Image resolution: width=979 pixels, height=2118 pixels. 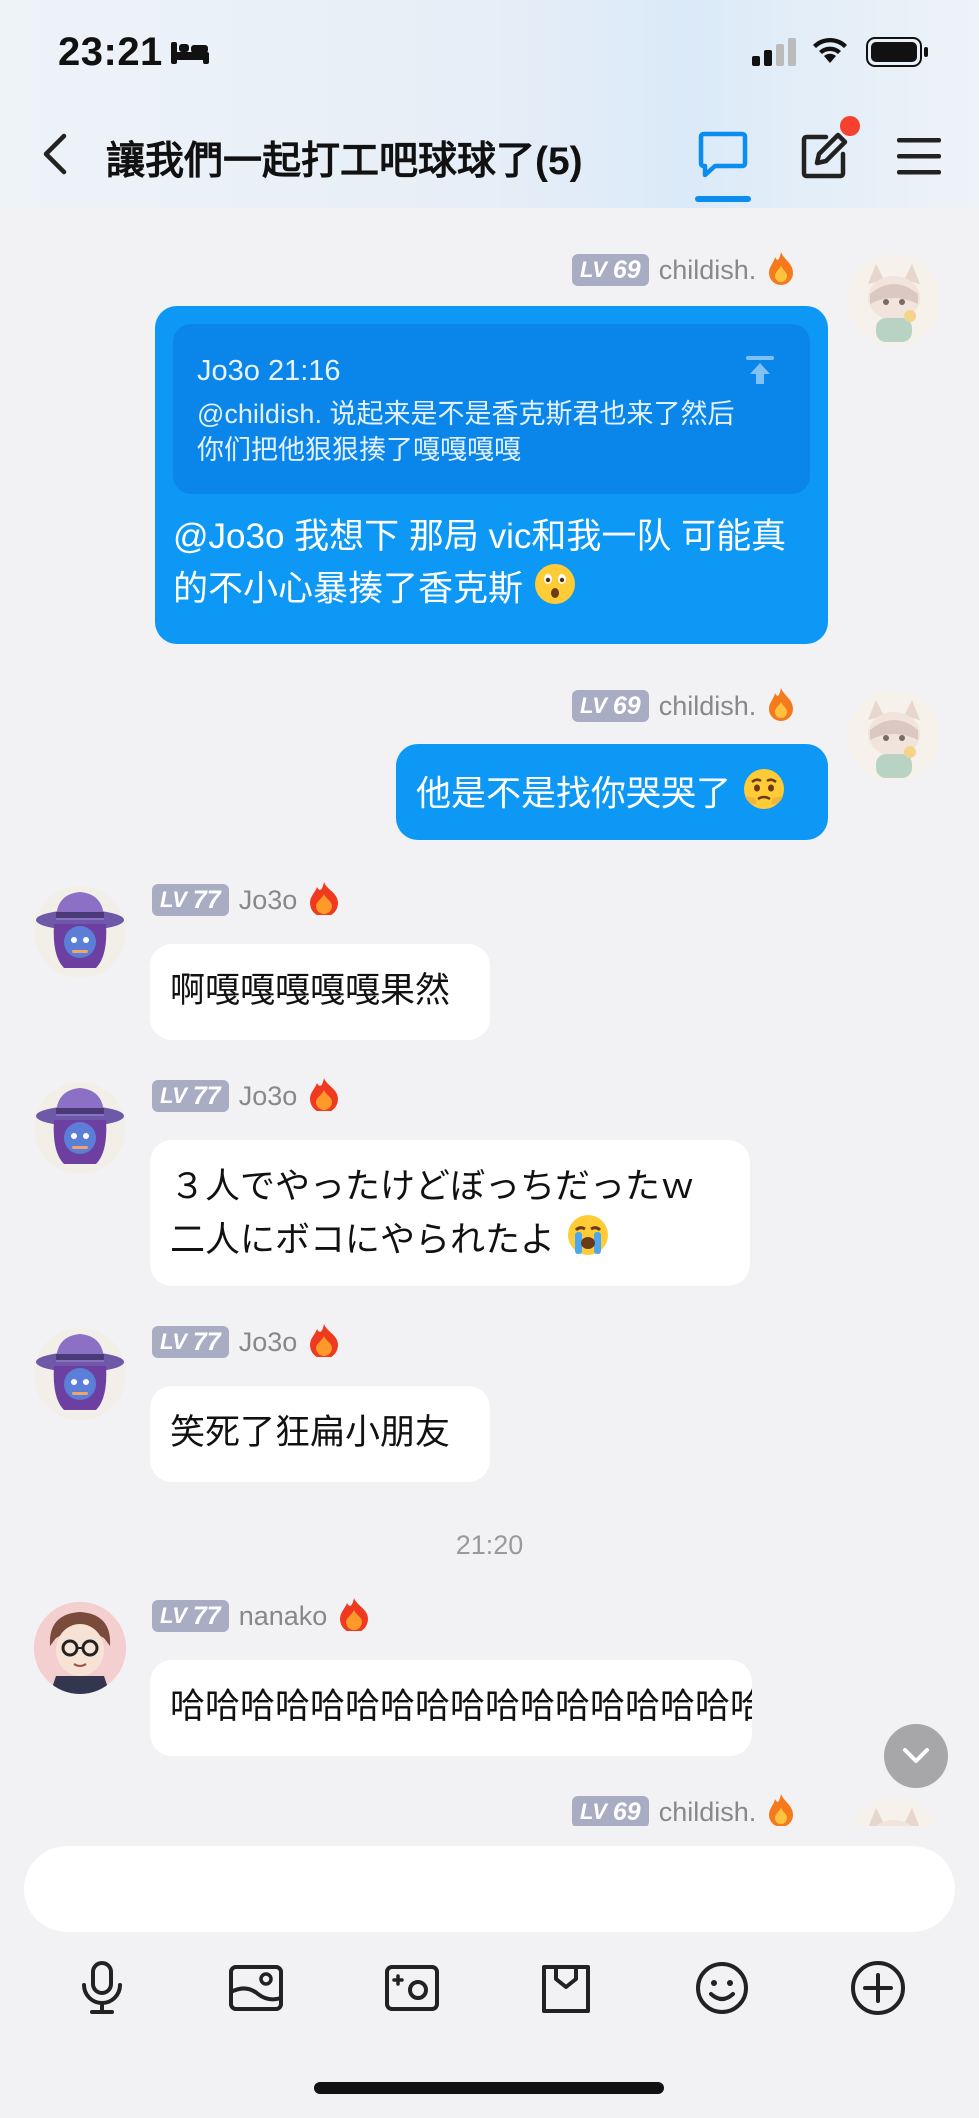 I want to click on message-bubble: 他是不是找你哭哭了, so click(x=612, y=792).